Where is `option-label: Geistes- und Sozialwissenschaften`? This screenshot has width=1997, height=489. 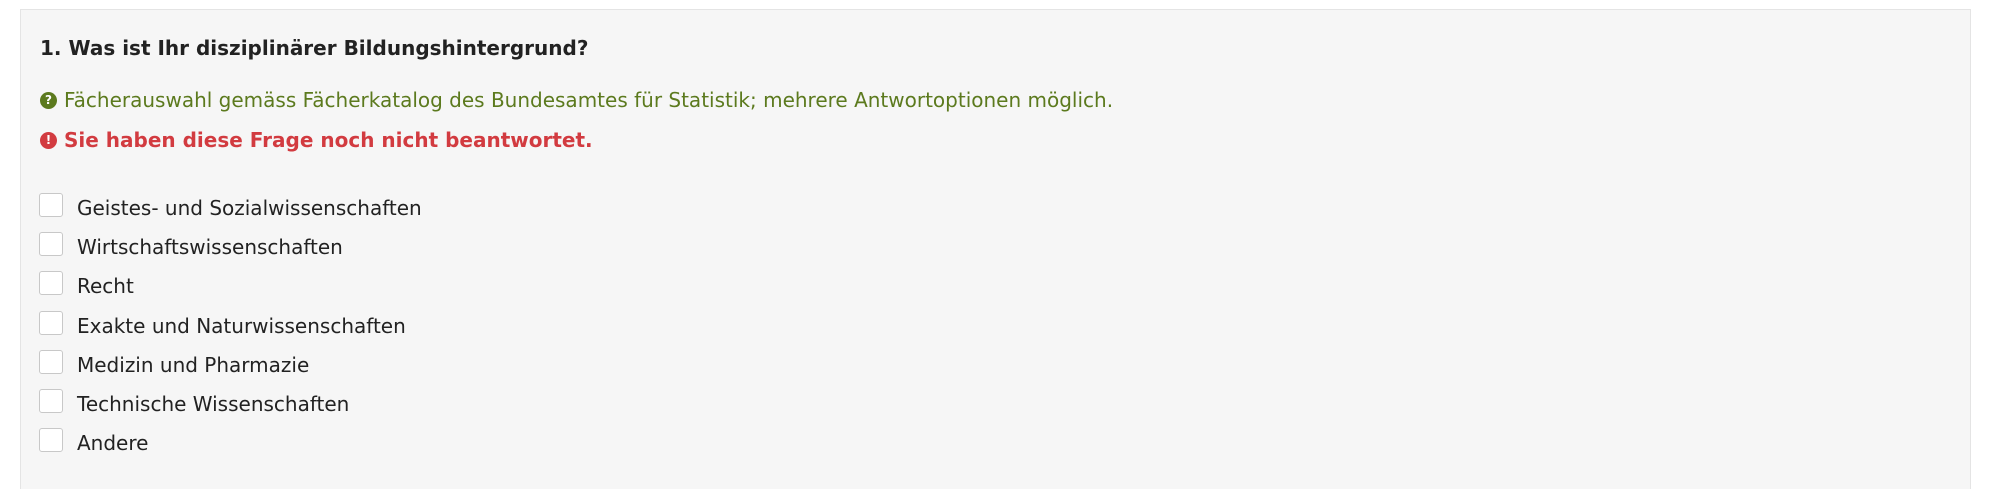 option-label: Geistes- und Sozialwissenschaften is located at coordinates (249, 207).